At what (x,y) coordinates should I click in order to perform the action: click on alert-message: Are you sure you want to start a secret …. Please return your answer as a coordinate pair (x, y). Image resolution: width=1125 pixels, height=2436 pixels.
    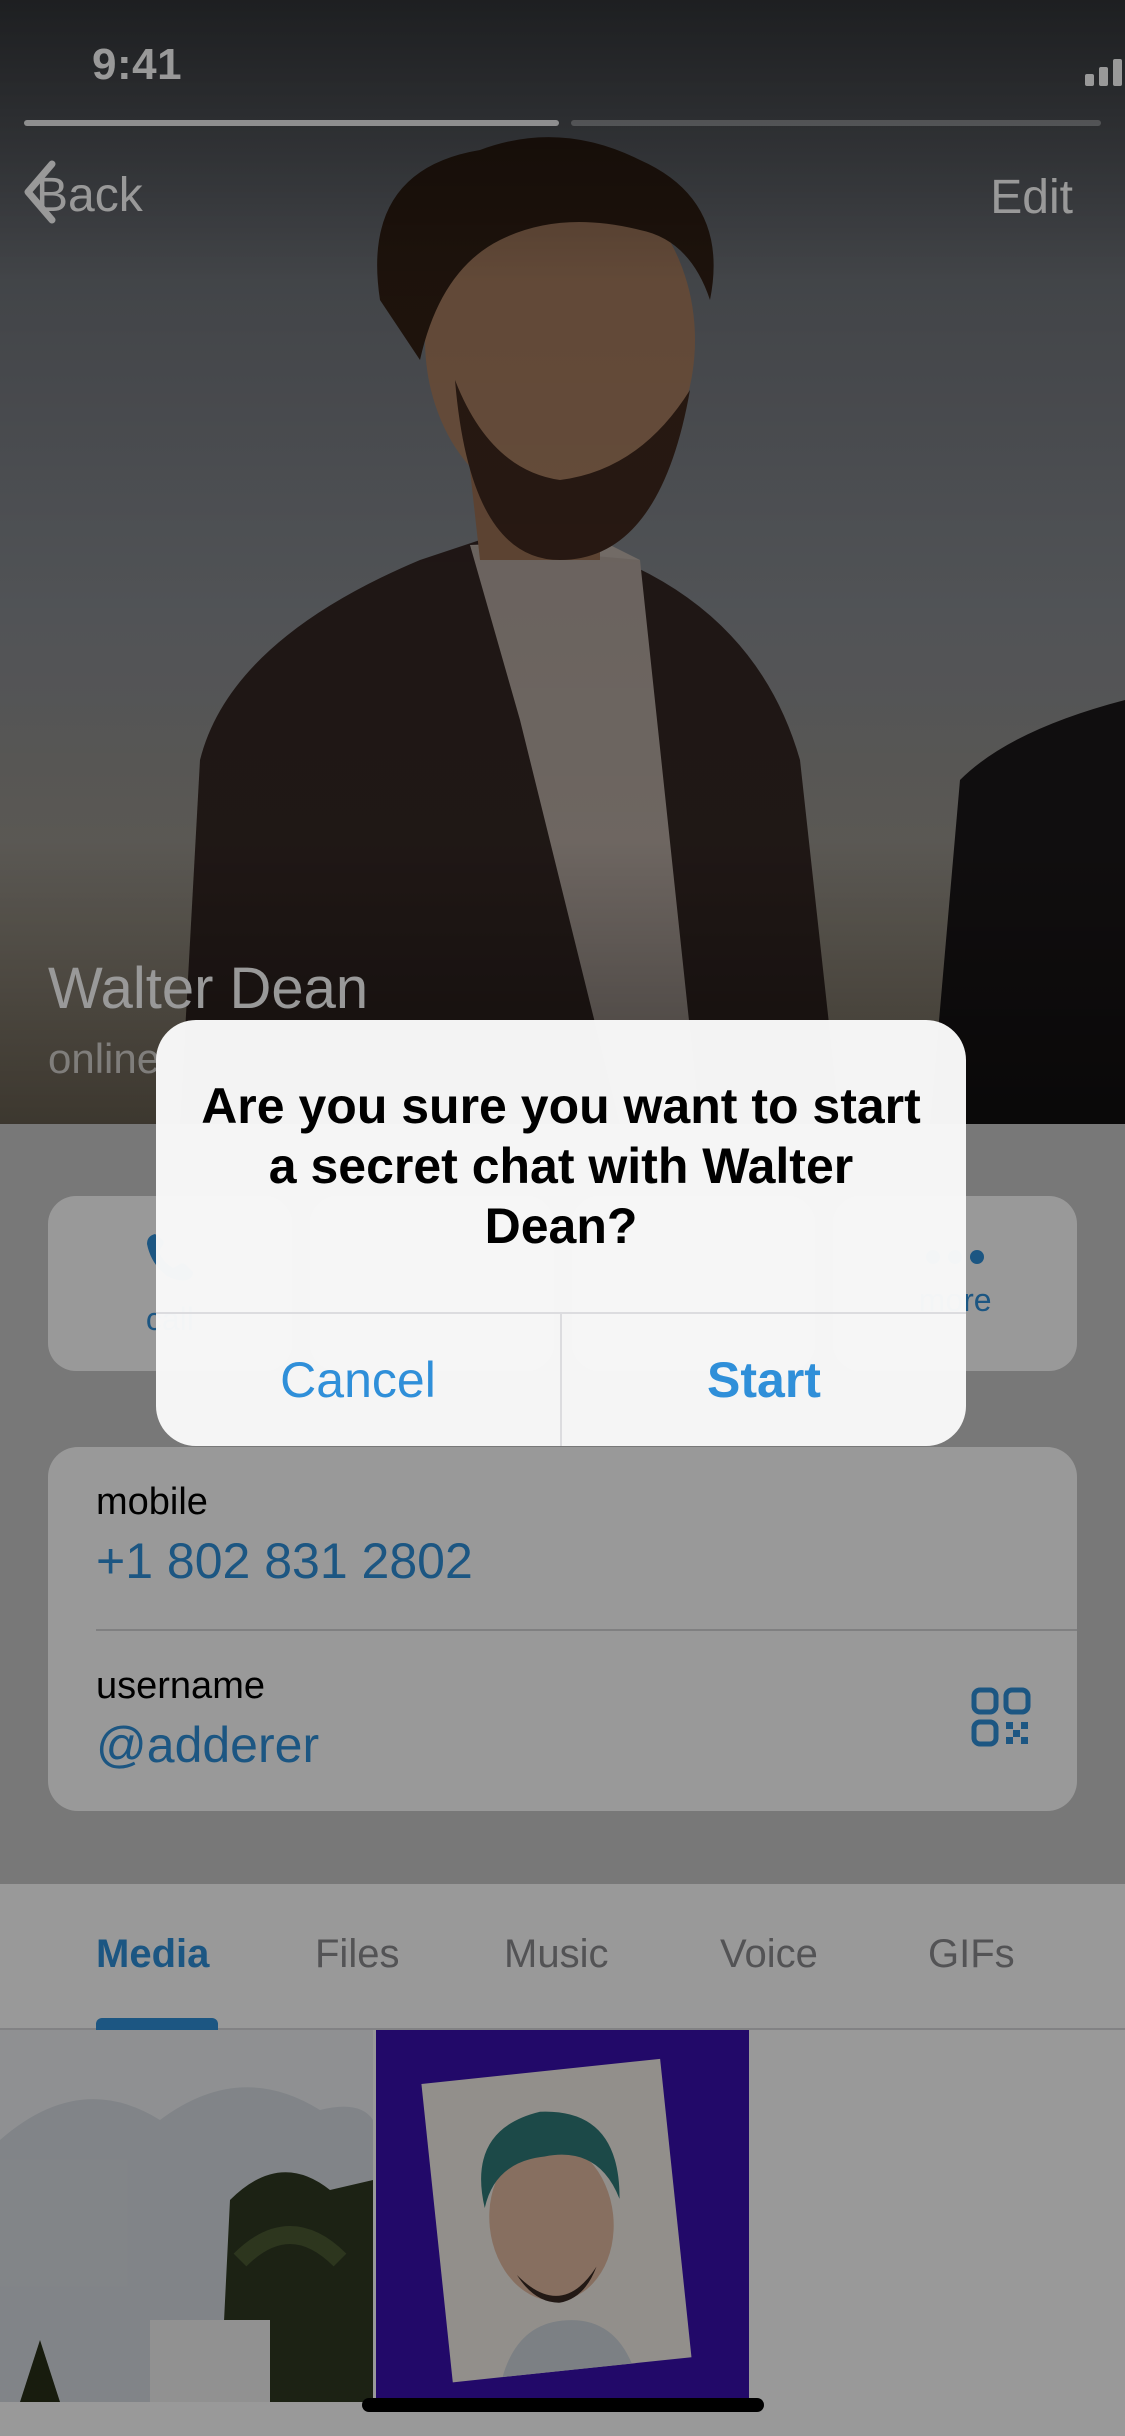
    Looking at the image, I should click on (561, 1166).